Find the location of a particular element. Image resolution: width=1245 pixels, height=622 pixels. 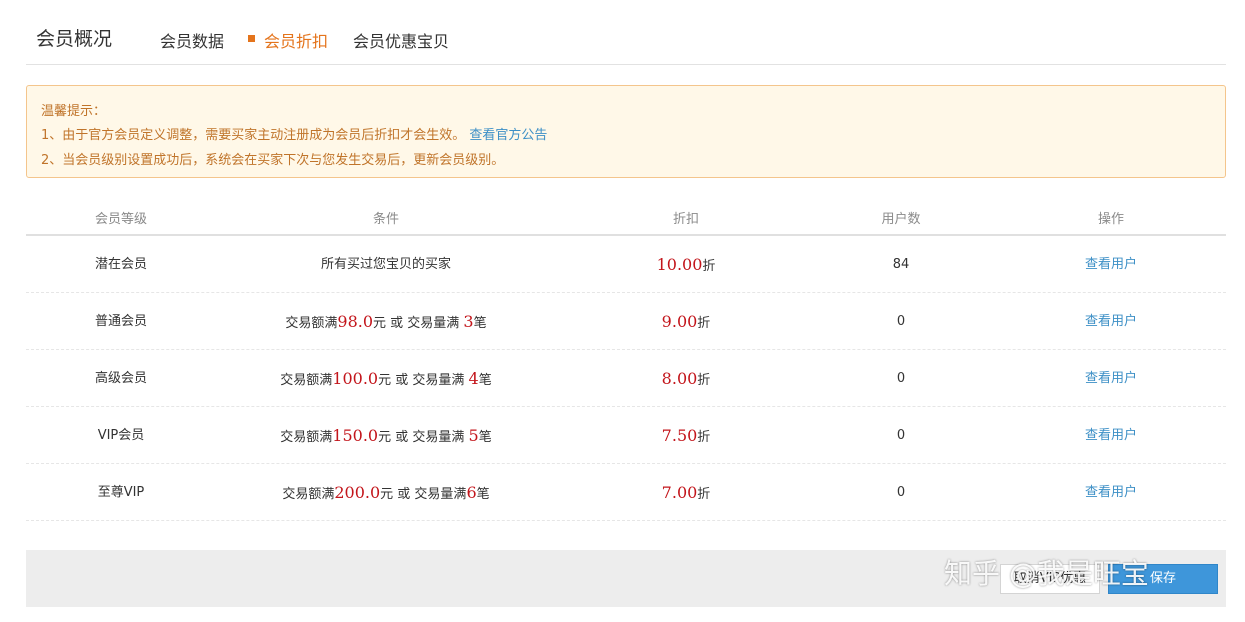

condition-cell: 交易额满150.0元 或 交易量满 5笔 is located at coordinates (386, 435).